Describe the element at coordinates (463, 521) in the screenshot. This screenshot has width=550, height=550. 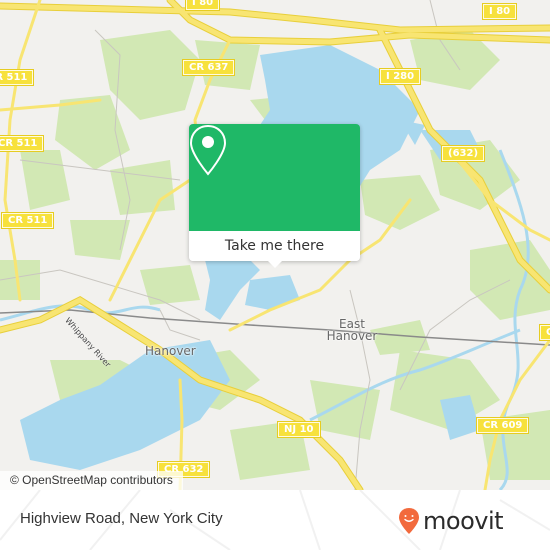
I see `moovit-brand-text: moovit` at that location.